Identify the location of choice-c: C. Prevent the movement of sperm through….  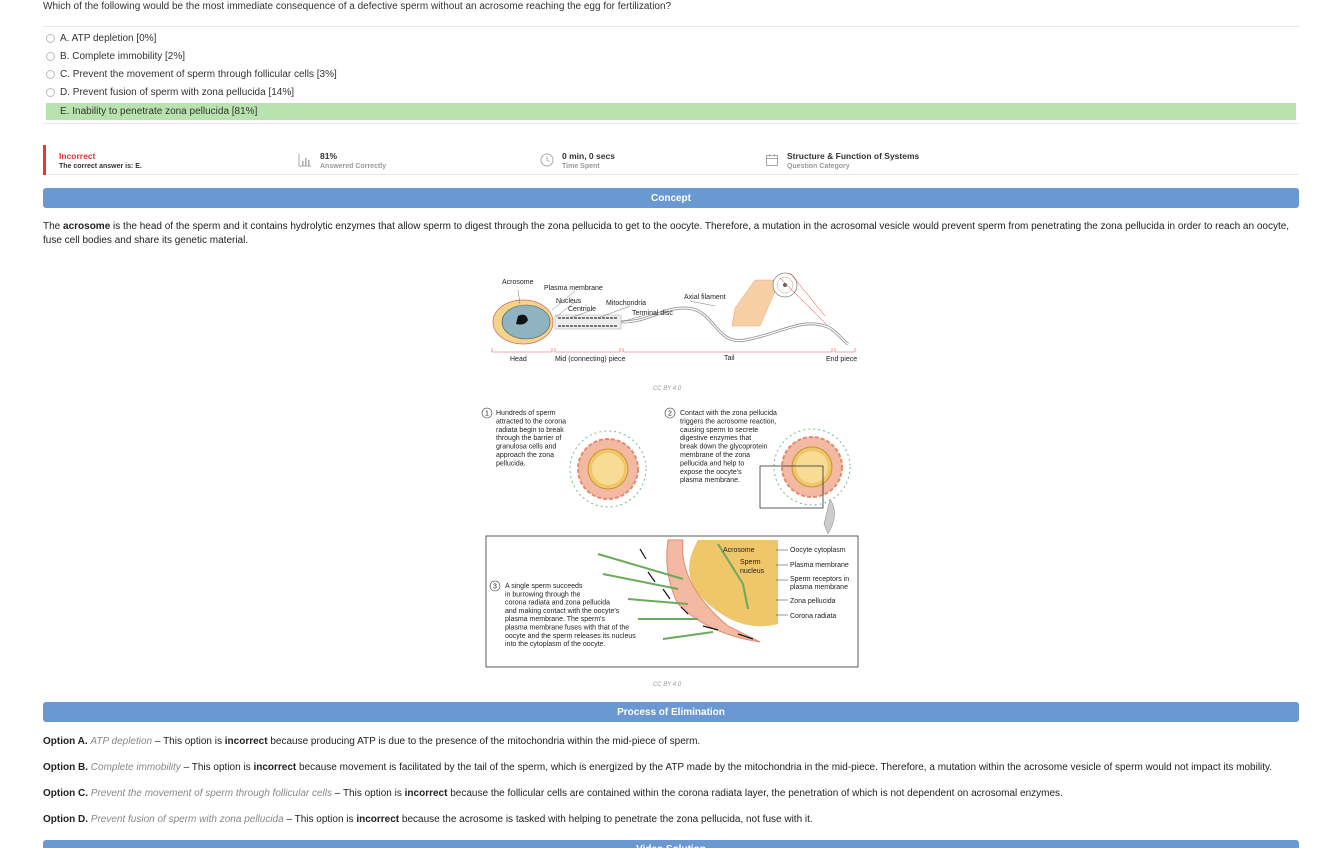
(671, 74).